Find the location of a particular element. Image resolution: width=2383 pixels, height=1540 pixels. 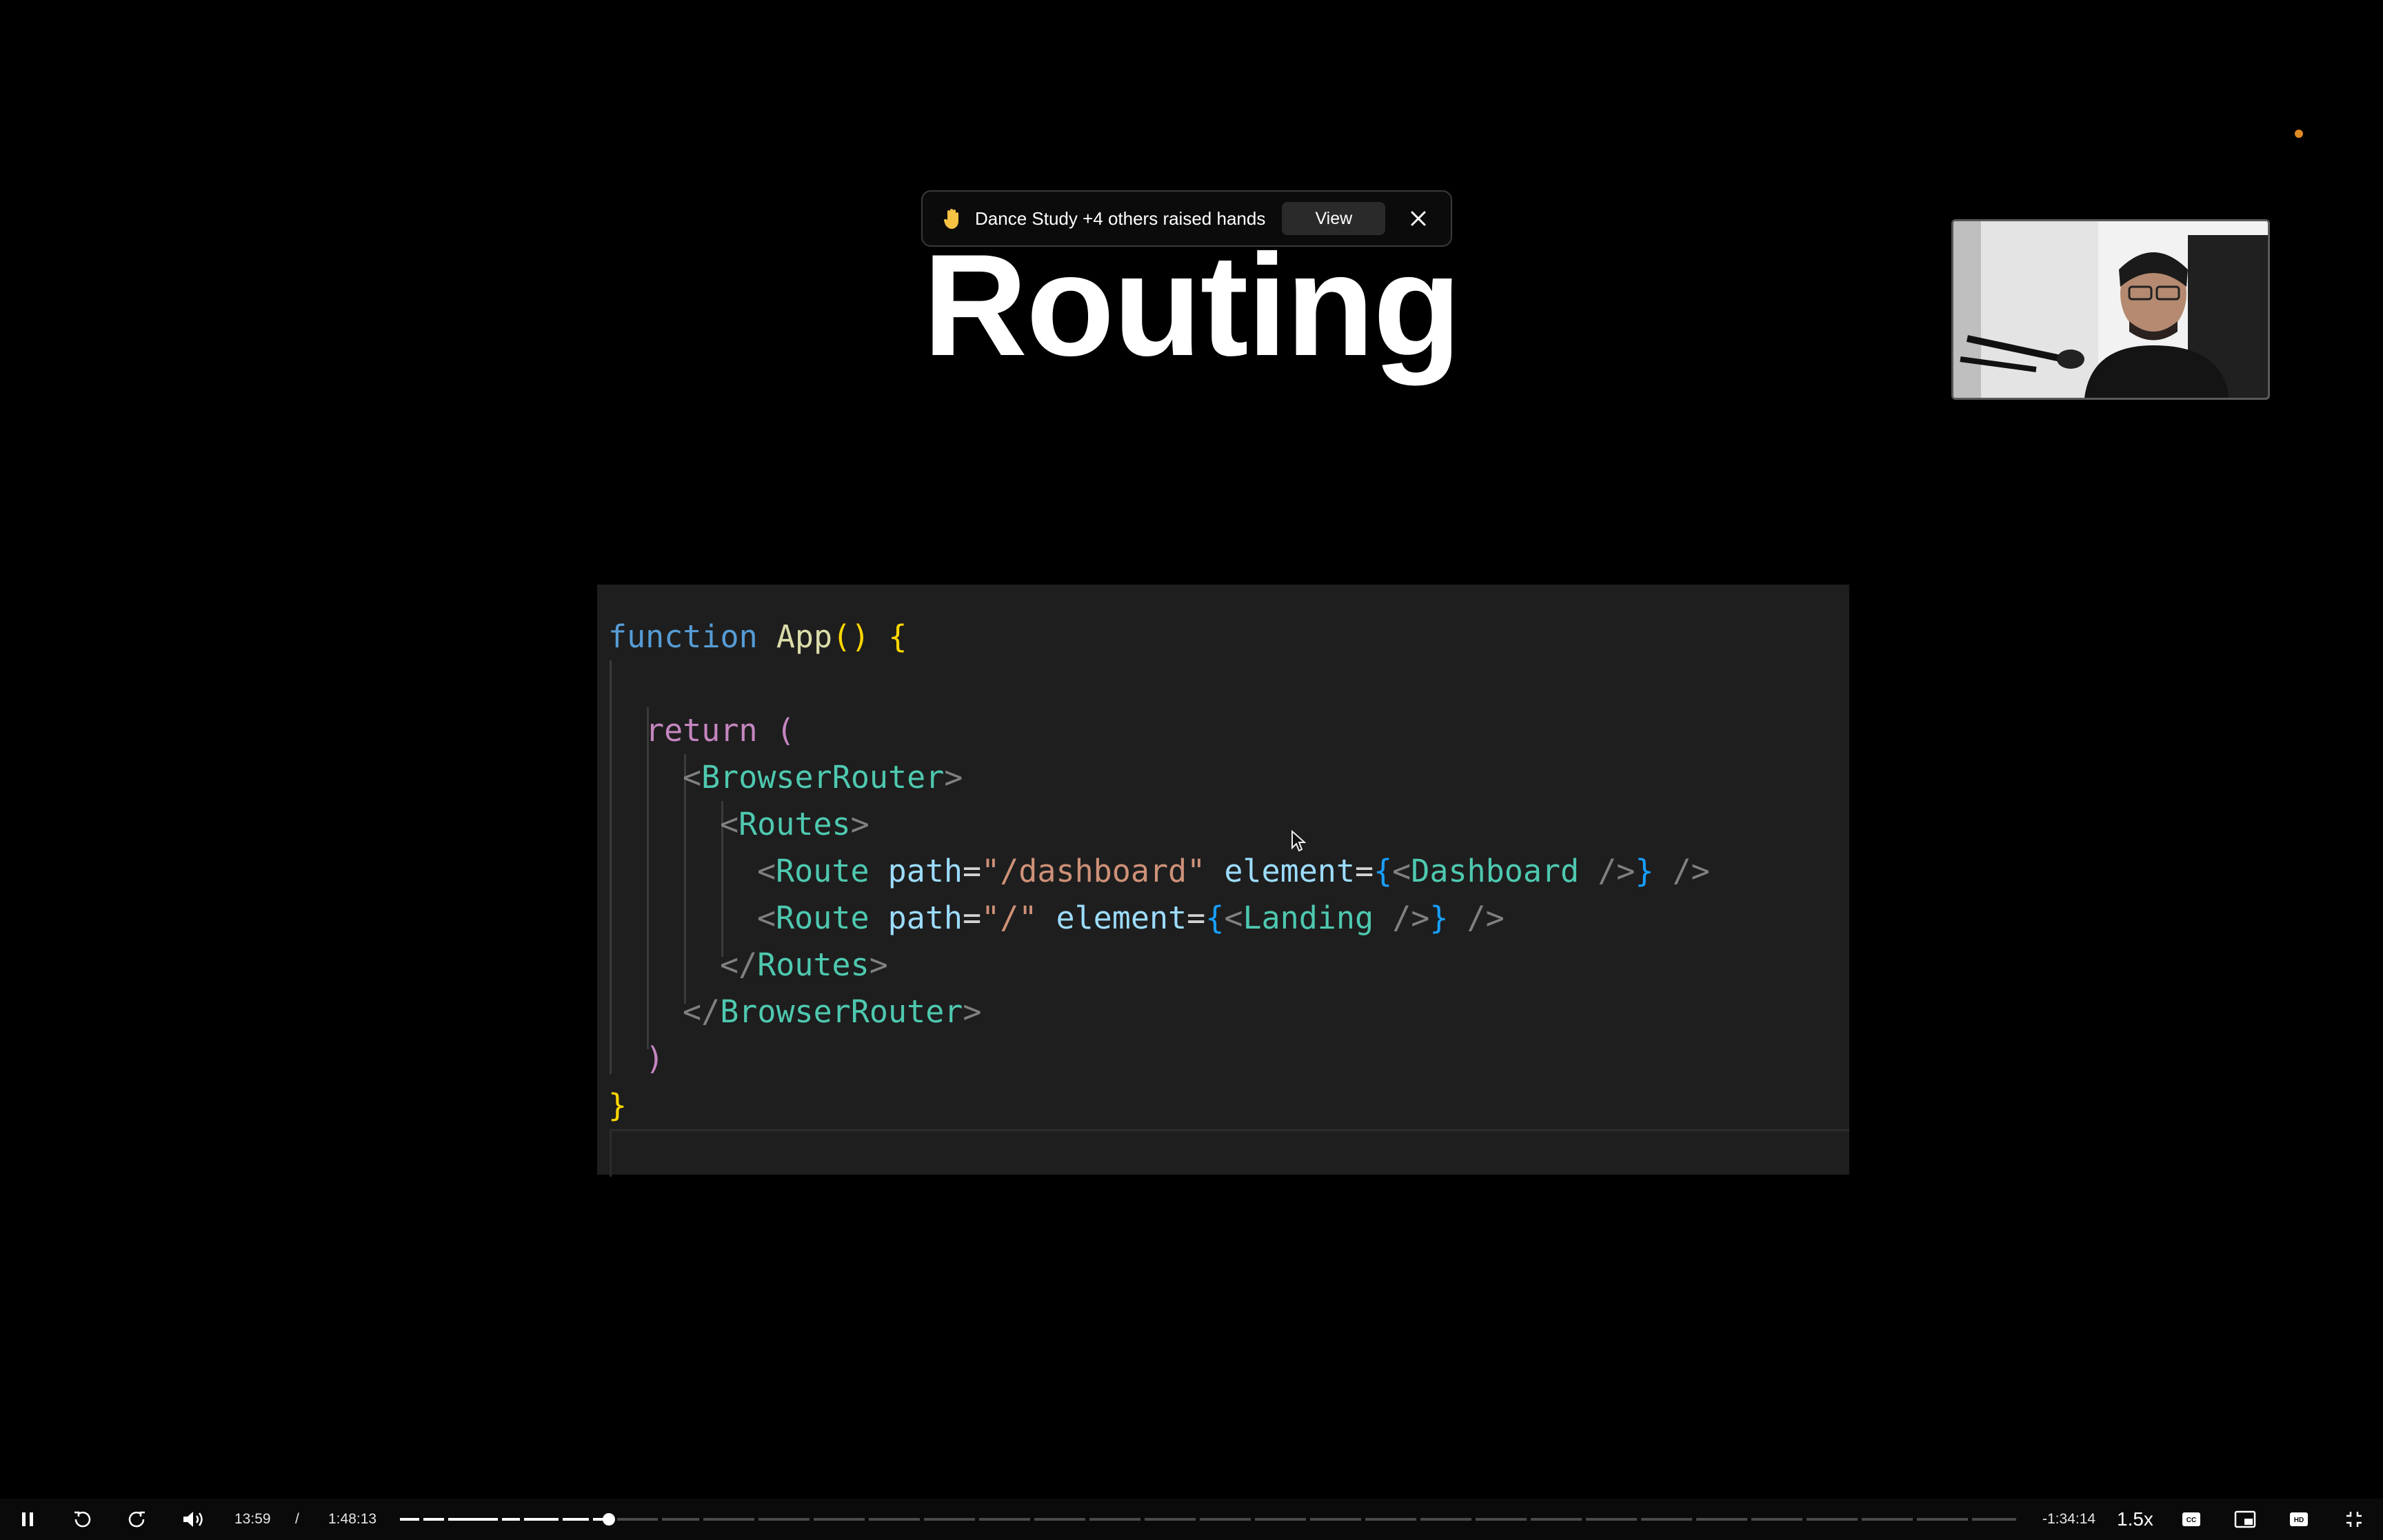

total-duration: 1:48:13 is located at coordinates (352, 1519).